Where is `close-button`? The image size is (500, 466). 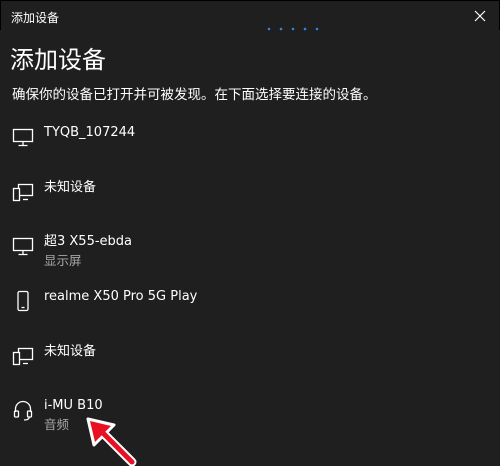 close-button is located at coordinates (480, 16).